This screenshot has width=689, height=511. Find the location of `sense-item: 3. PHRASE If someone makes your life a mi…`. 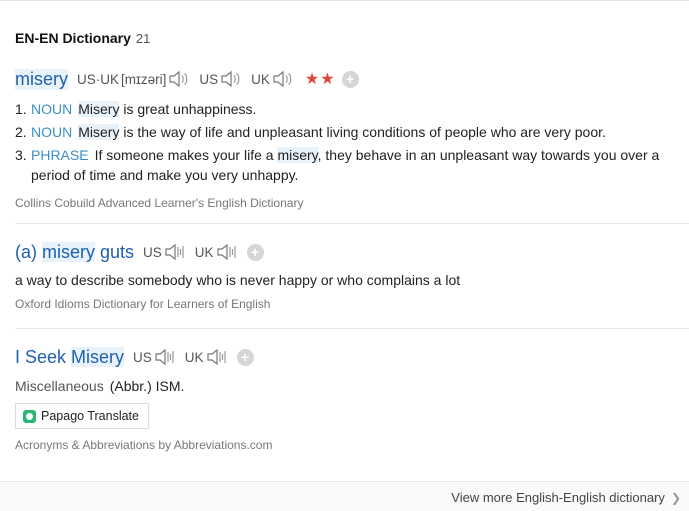

sense-item: 3. PHRASE If someone makes your life a mi… is located at coordinates (352, 165).